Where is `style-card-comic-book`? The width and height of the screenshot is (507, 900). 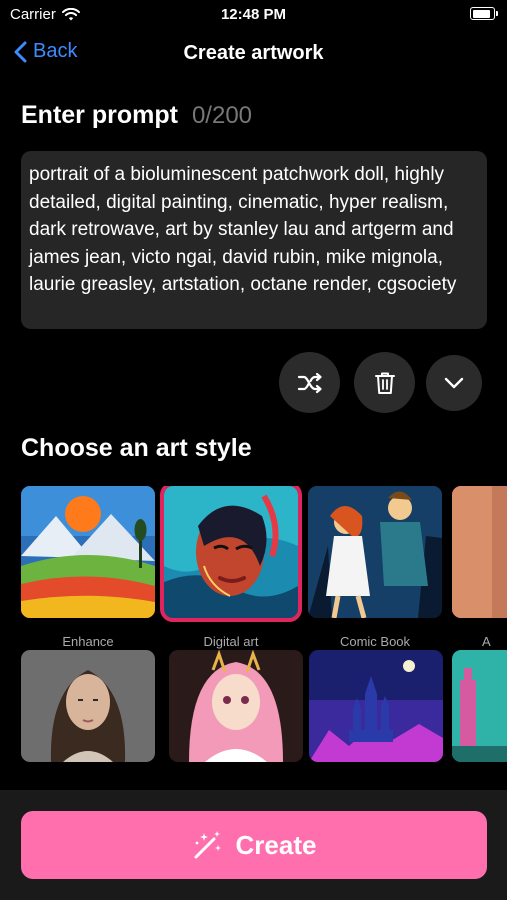
style-card-comic-book is located at coordinates (375, 552).